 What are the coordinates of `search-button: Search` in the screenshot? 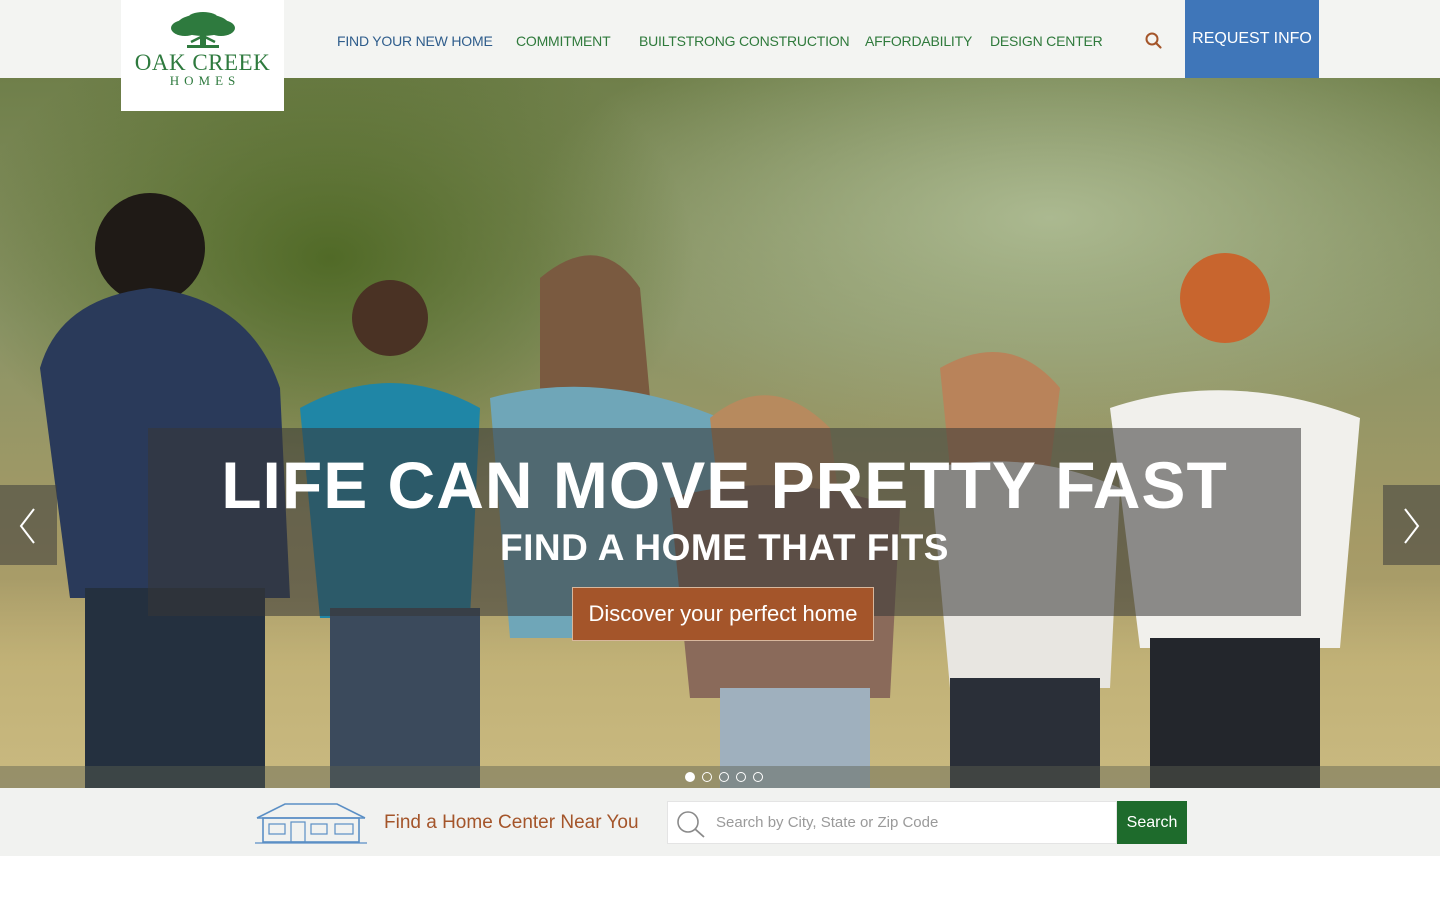 It's located at (1152, 822).